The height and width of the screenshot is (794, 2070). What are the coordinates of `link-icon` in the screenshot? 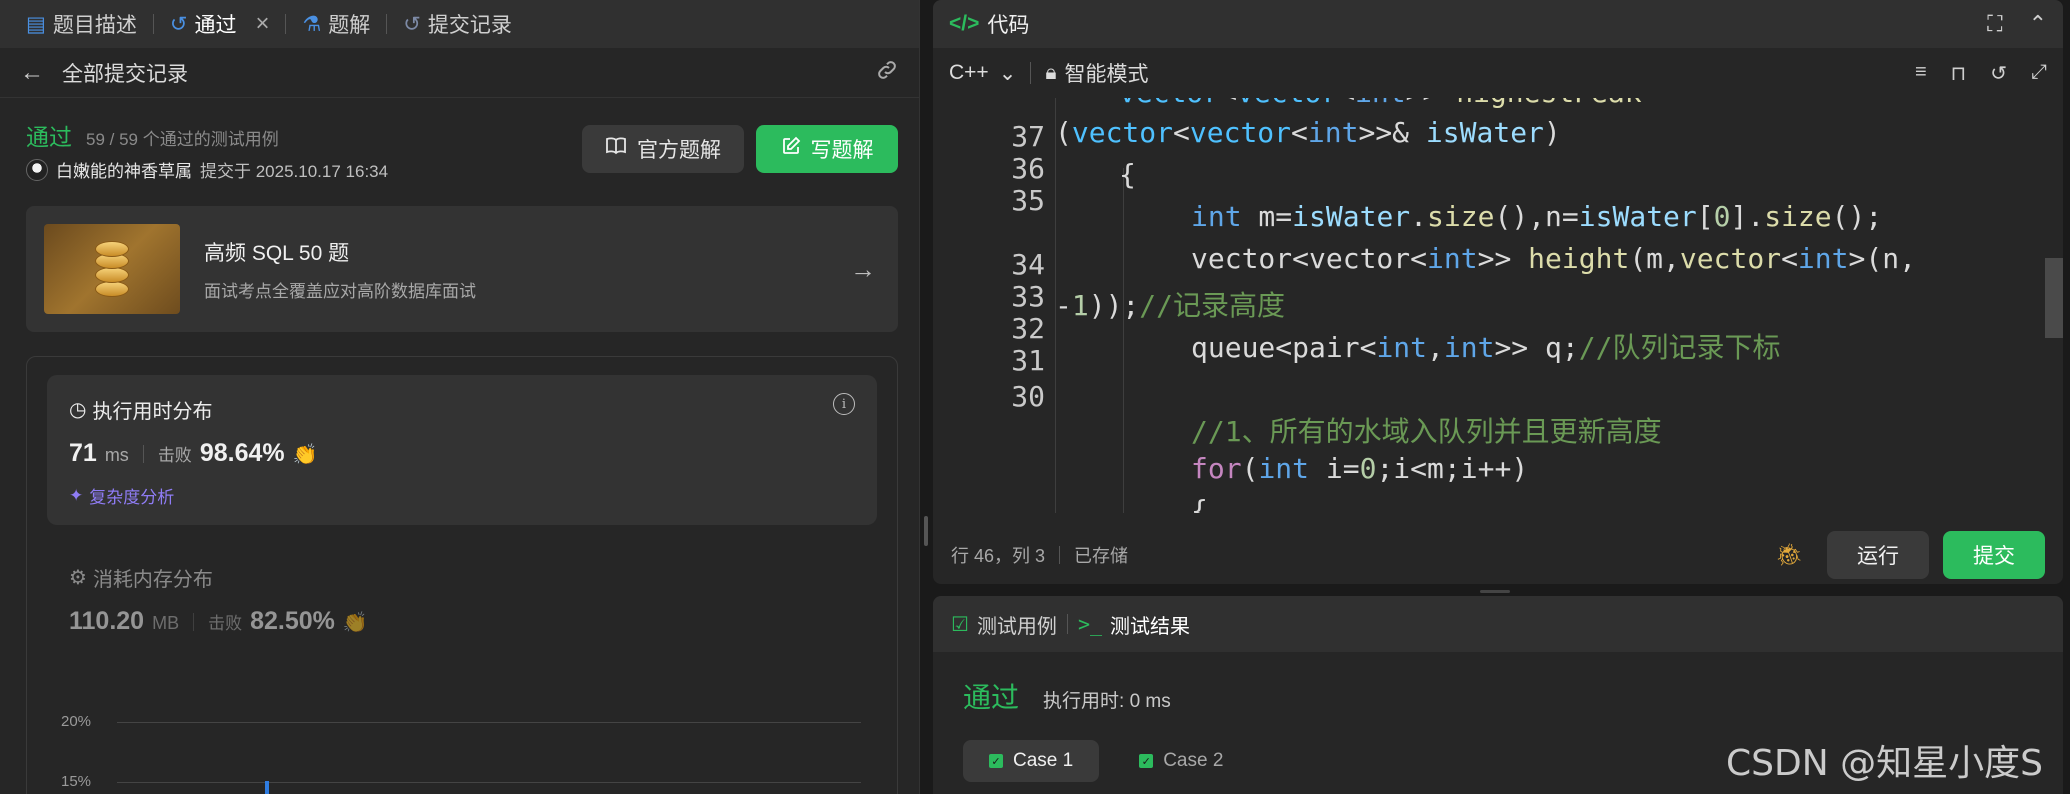 It's located at (887, 73).